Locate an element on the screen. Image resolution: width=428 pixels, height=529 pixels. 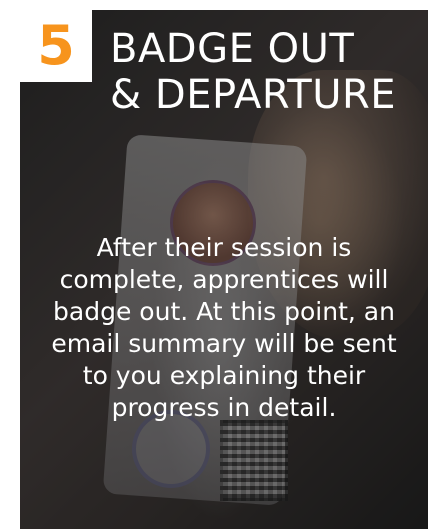
step-title: BADGE OUT & DEPARTURE is located at coordinates (265, 72).